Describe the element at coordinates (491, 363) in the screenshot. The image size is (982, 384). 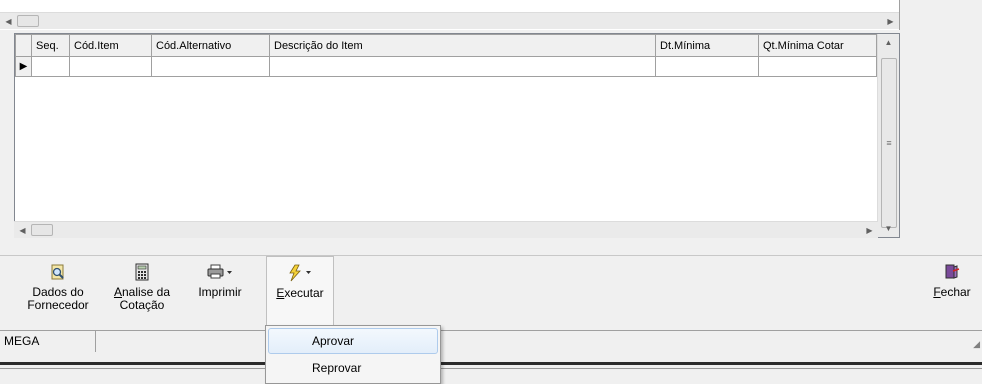
I see `divider-line-dark` at that location.